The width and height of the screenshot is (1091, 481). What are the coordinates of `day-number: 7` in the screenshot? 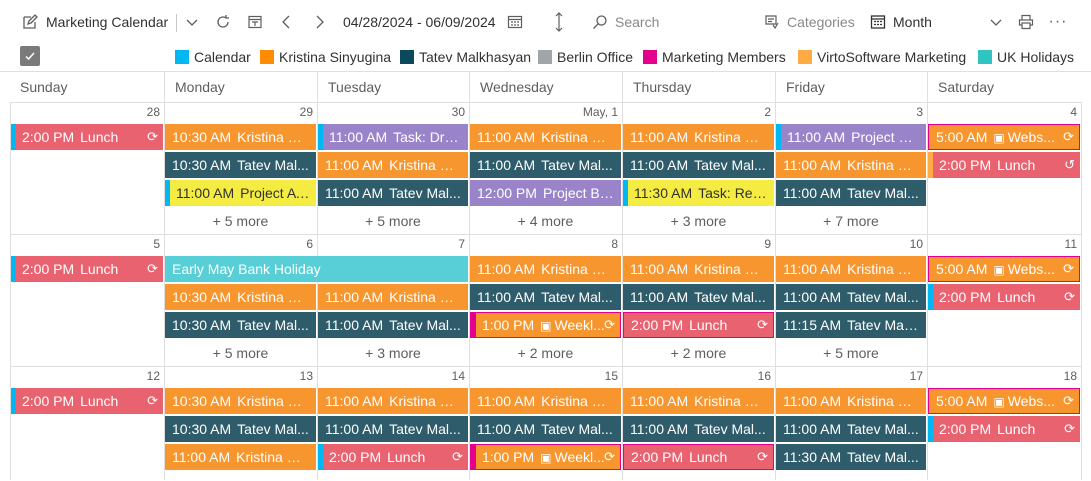 It's located at (393, 244).